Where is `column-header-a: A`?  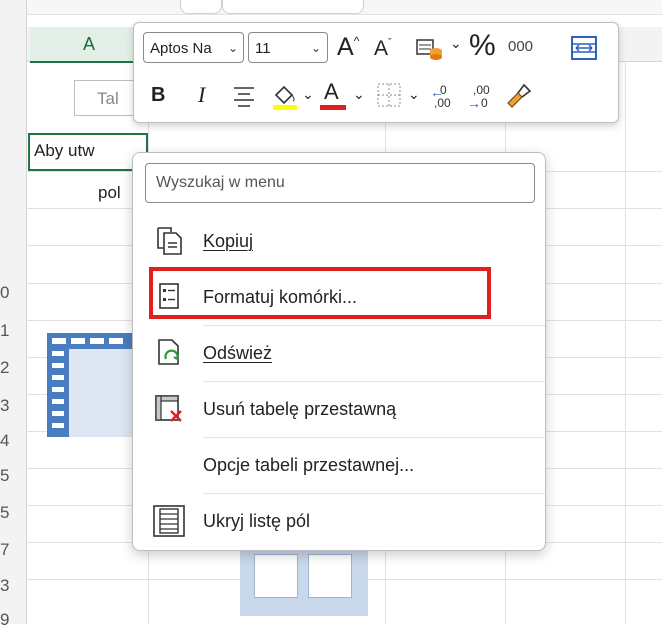
column-header-a: A is located at coordinates (89, 45).